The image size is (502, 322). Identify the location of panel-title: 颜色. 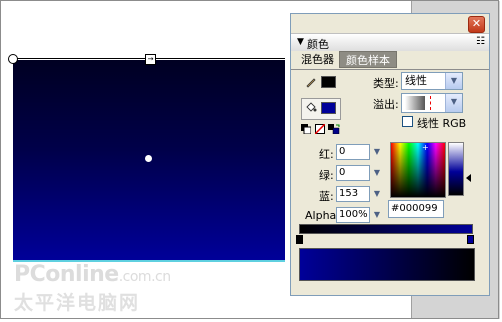
(318, 44).